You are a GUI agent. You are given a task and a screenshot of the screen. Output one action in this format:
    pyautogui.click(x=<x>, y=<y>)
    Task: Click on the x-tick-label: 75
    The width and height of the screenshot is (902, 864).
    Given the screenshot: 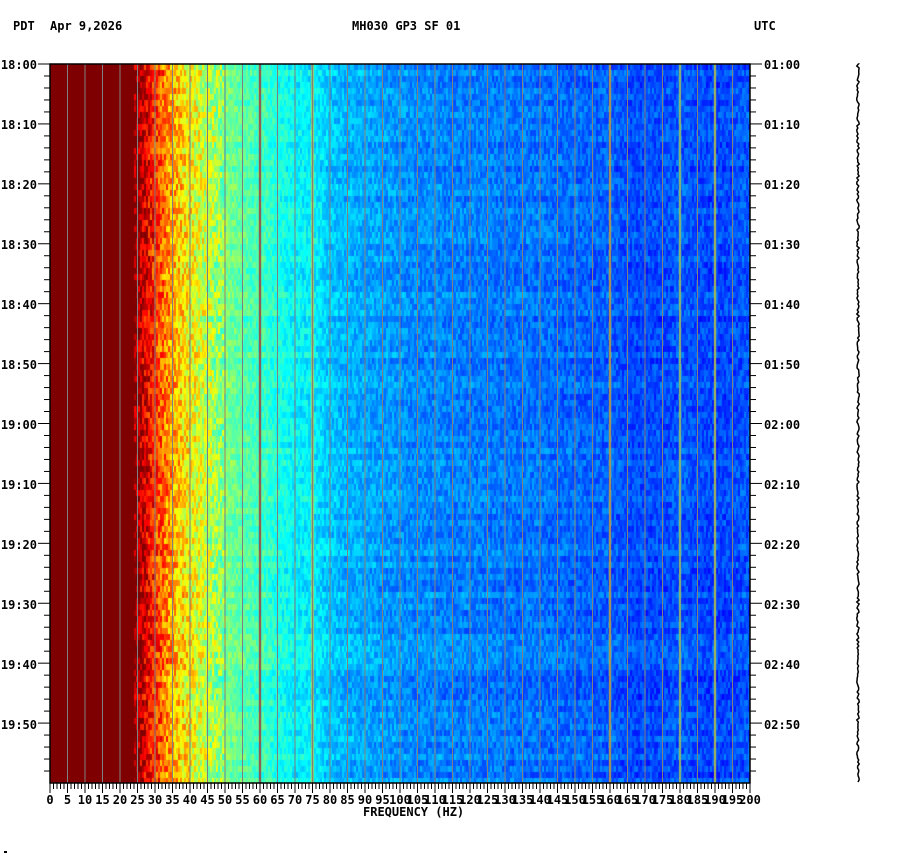 What is the action you would take?
    pyautogui.click(x=312, y=800)
    